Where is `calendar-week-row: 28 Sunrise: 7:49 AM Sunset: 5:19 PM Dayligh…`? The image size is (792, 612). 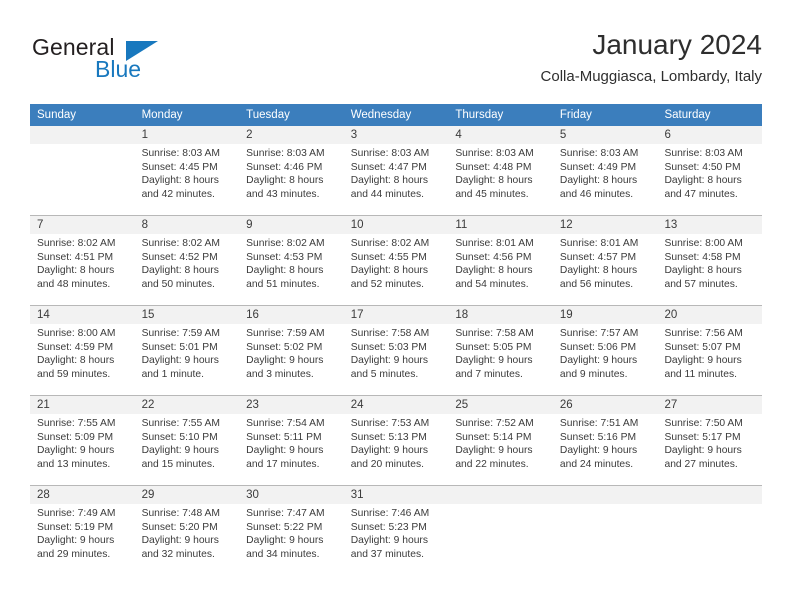 calendar-week-row: 28 Sunrise: 7:49 AM Sunset: 5:19 PM Dayligh… is located at coordinates (396, 530).